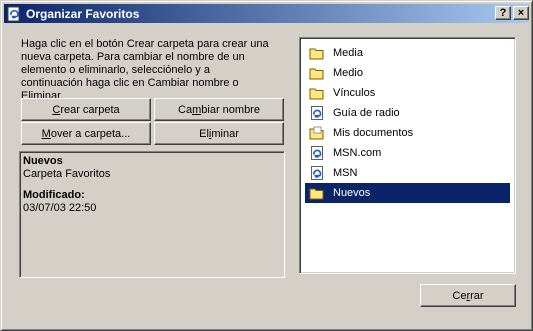 The width and height of the screenshot is (533, 331). I want to click on delete-button: El i minar, so click(219, 133).